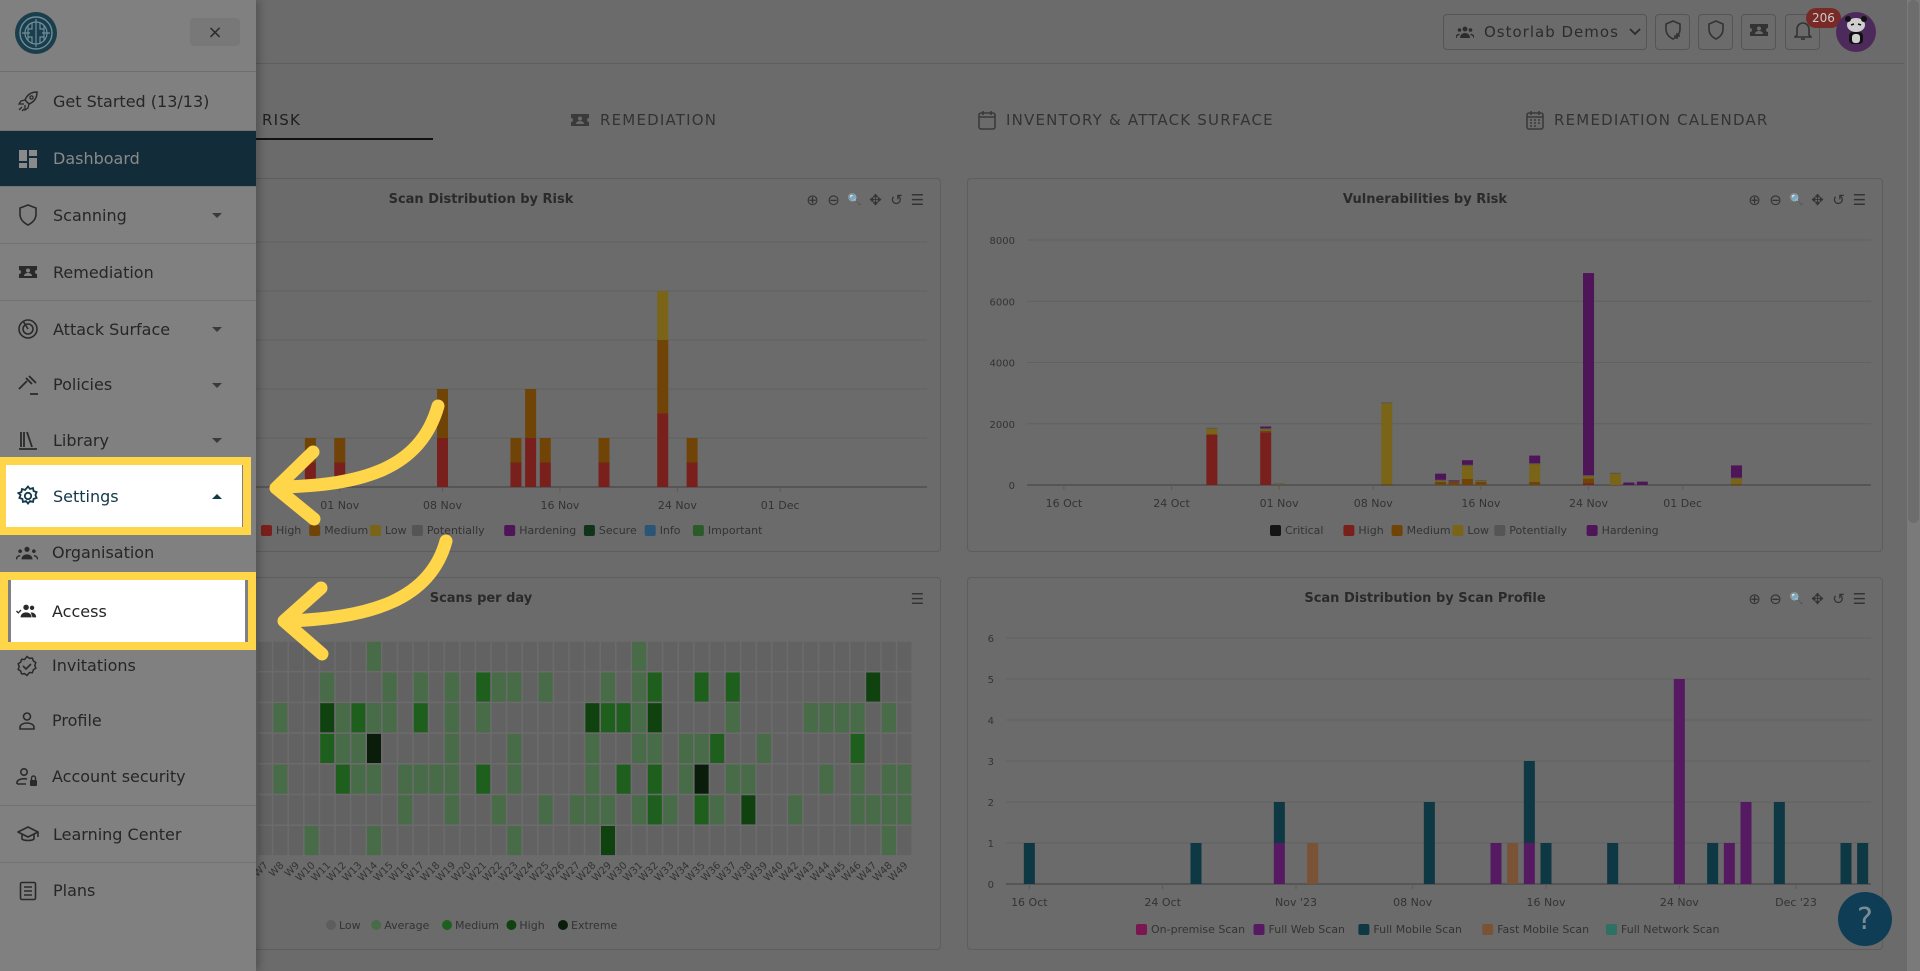 The image size is (1920, 971). What do you see at coordinates (1913, 261) in the screenshot?
I see `scrollbar-thumb` at bounding box center [1913, 261].